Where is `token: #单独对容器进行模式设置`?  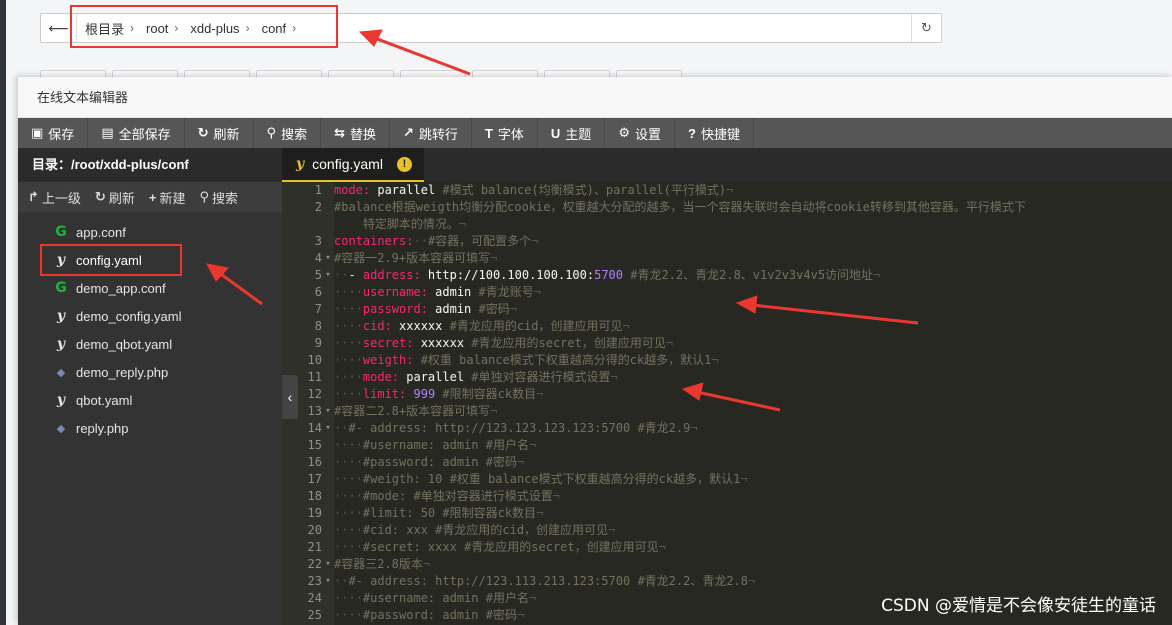 token: #单独对容器进行模式设置 is located at coordinates (541, 377).